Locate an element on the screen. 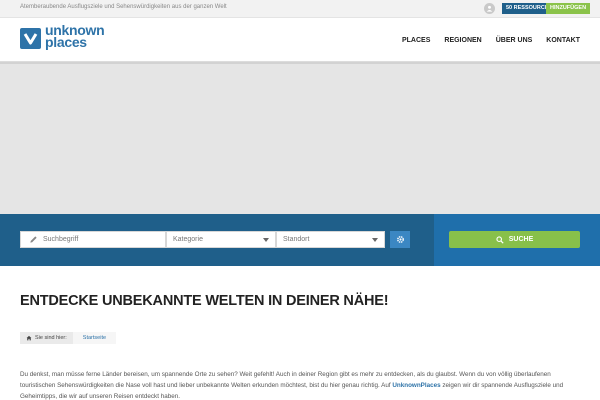  location-selected-value: Standort is located at coordinates (296, 239).